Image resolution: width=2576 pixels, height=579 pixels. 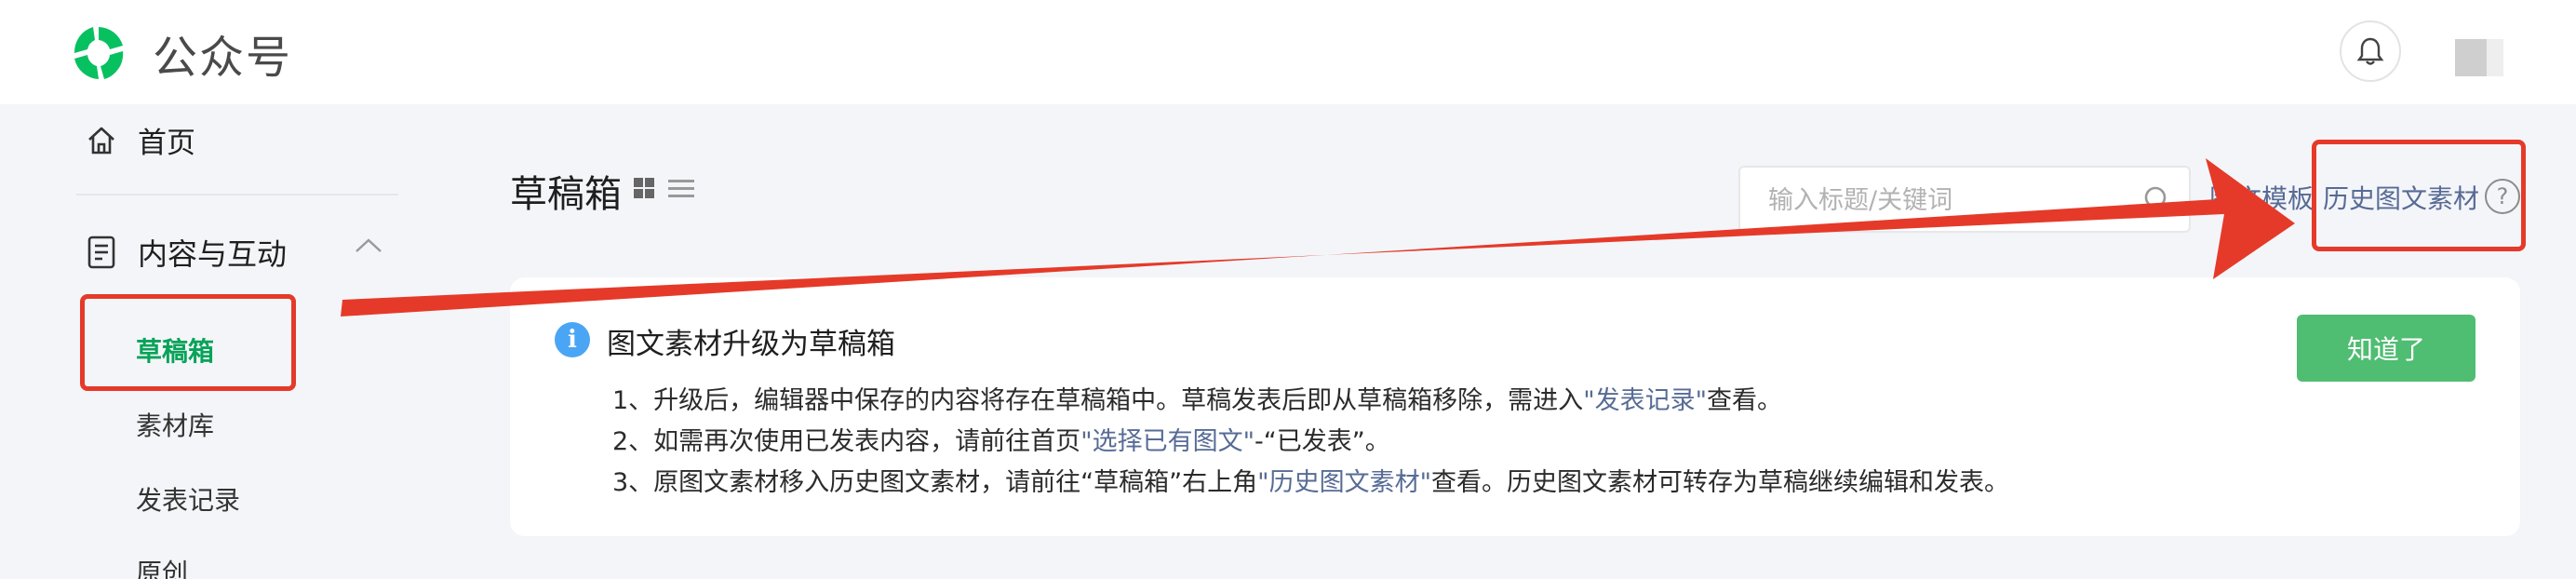 I want to click on home-icon, so click(x=101, y=140).